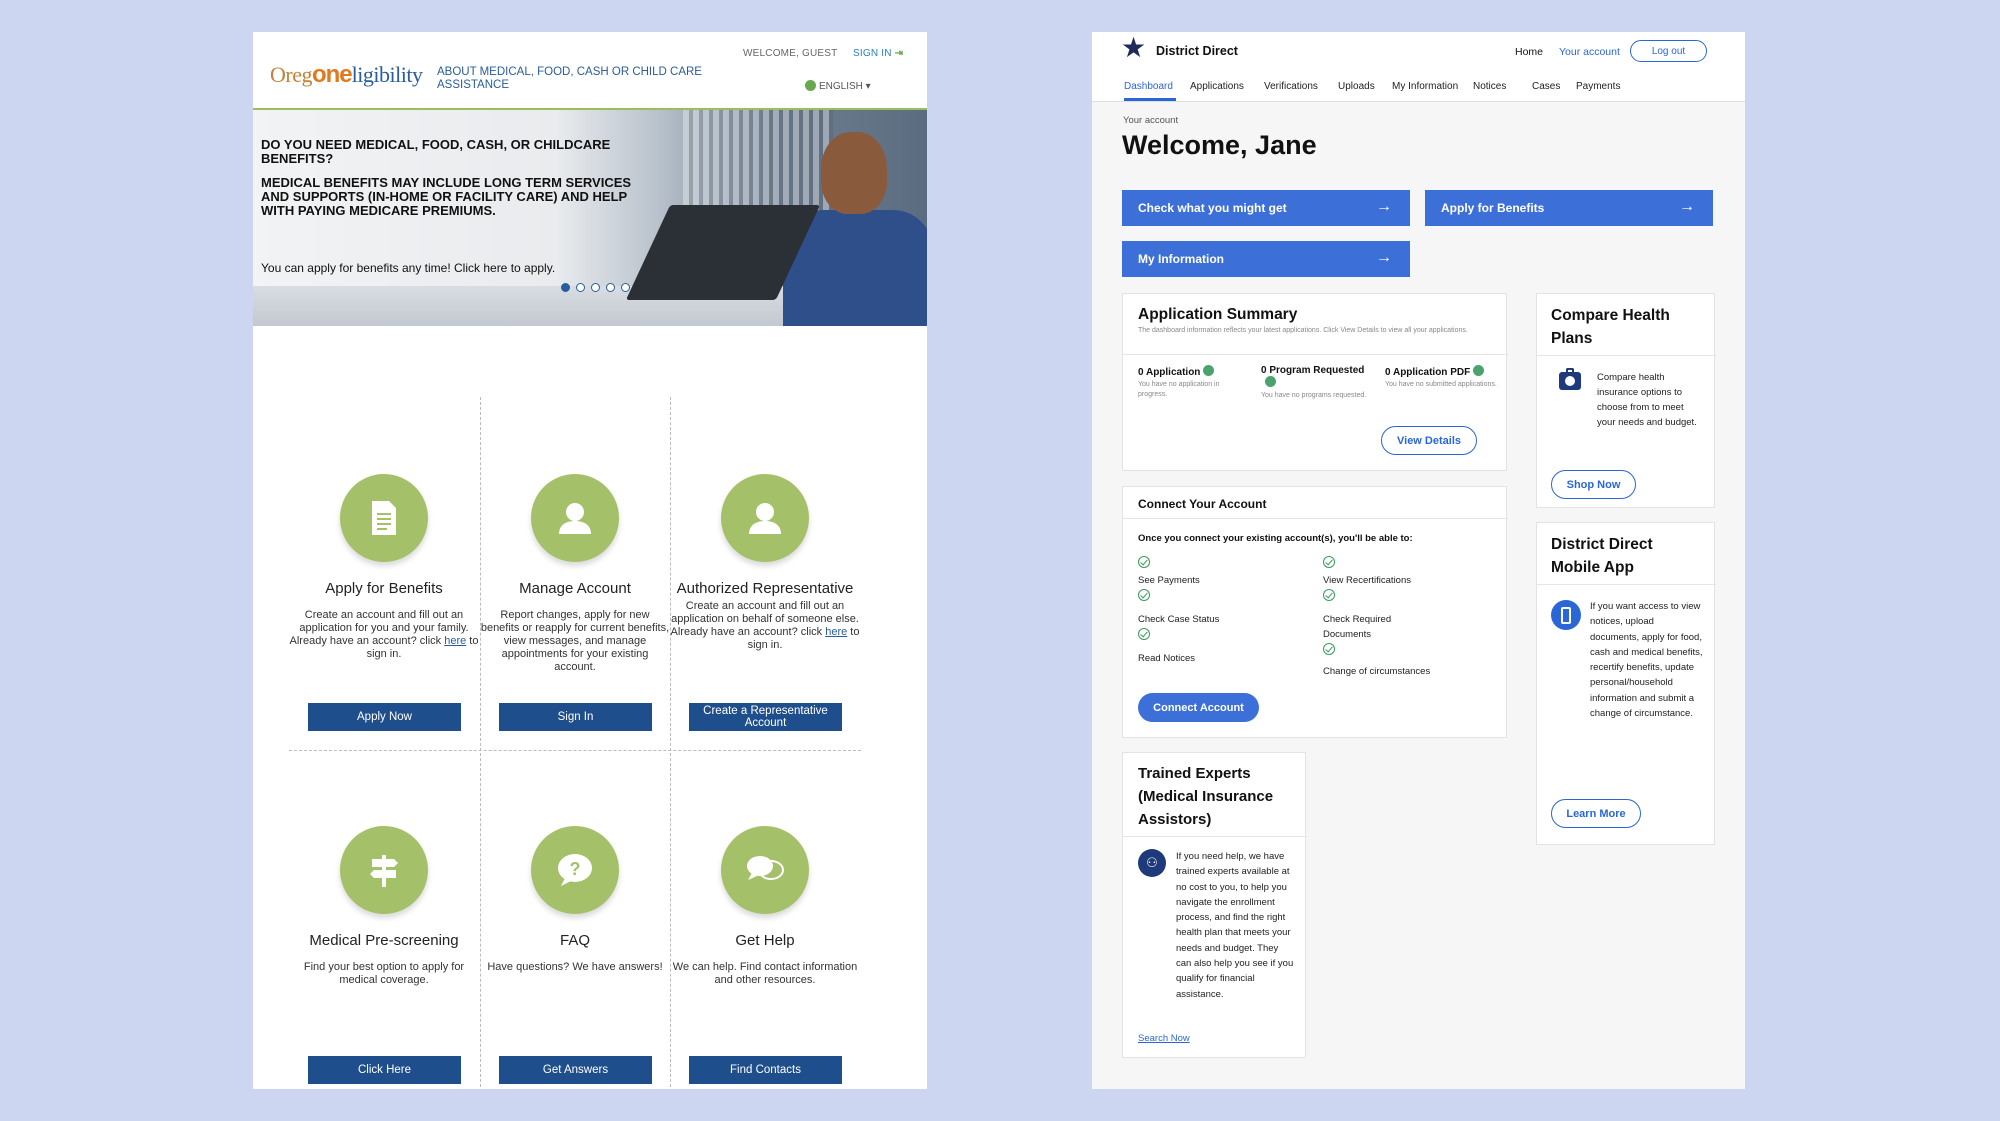 The height and width of the screenshot is (1121, 2000). I want to click on oregon-one-logo: Oregoneligibility, so click(346, 75).